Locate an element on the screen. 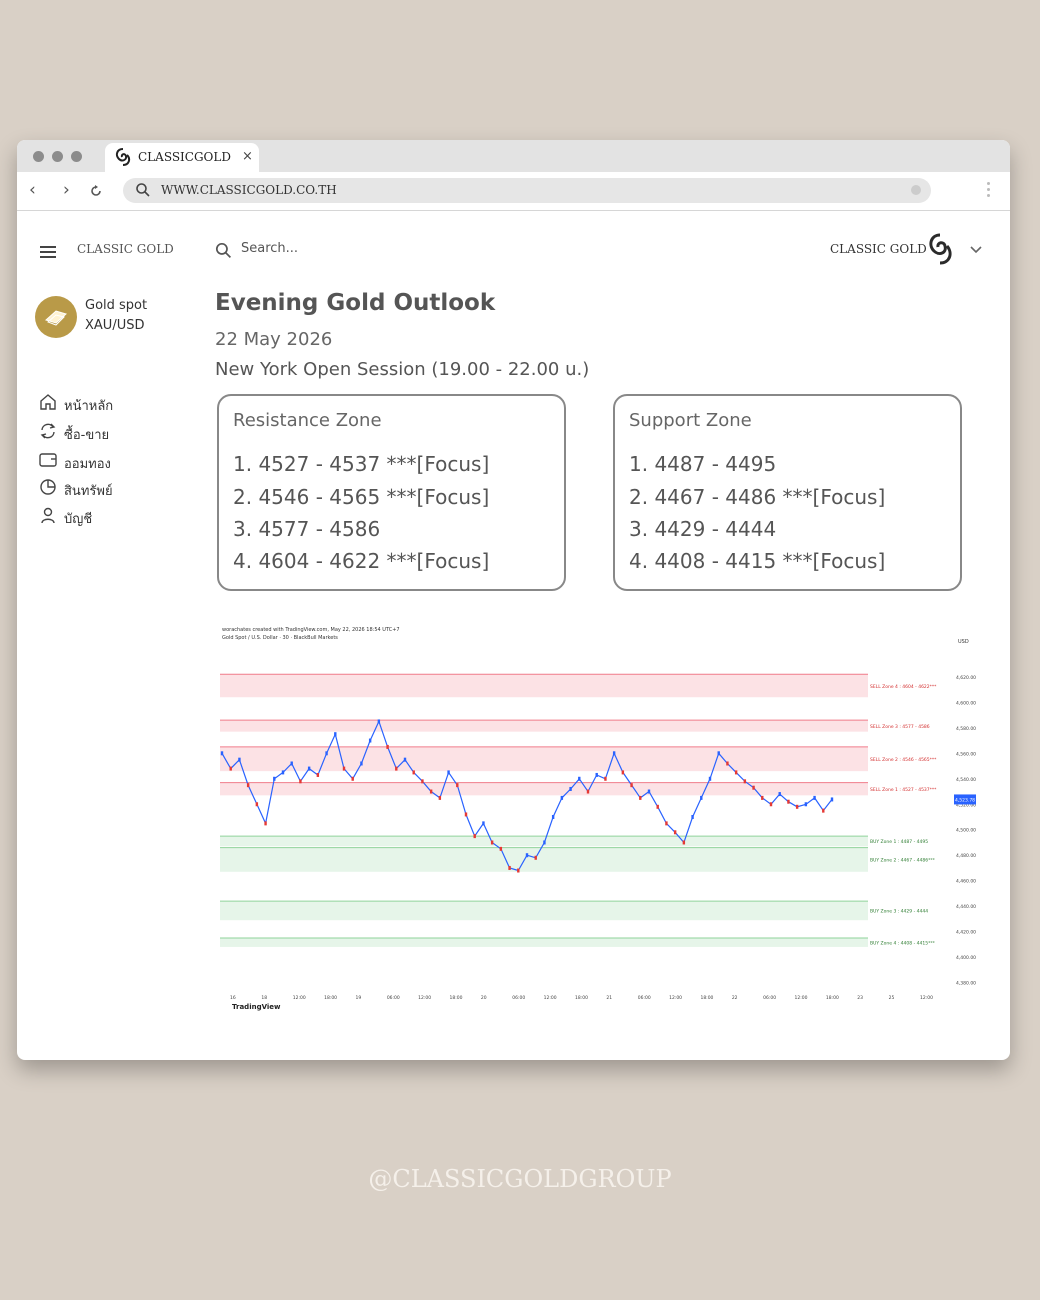 The height and width of the screenshot is (1300, 1040). zone-label-4: BUY Zone 1 : 4487 - 4495 is located at coordinates (899, 842).